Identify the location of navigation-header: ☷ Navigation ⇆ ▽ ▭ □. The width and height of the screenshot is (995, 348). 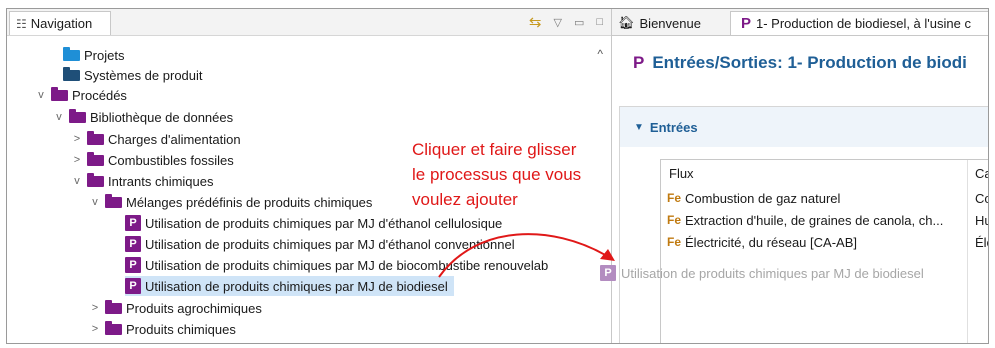
(309, 22).